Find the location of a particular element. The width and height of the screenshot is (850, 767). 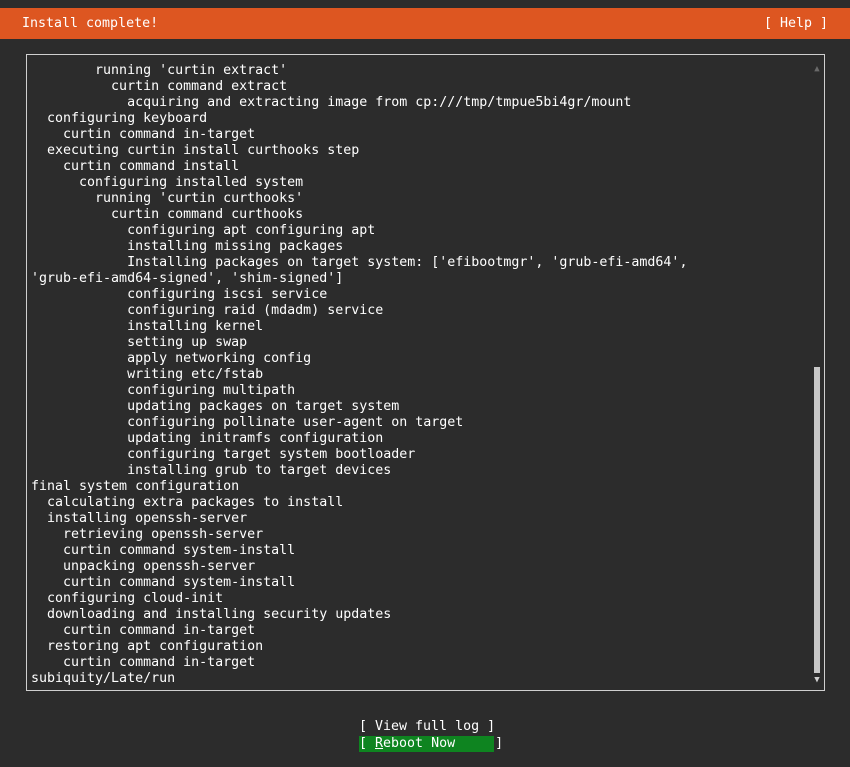

log-line: executing curtin install curthooks step is located at coordinates (195, 150).